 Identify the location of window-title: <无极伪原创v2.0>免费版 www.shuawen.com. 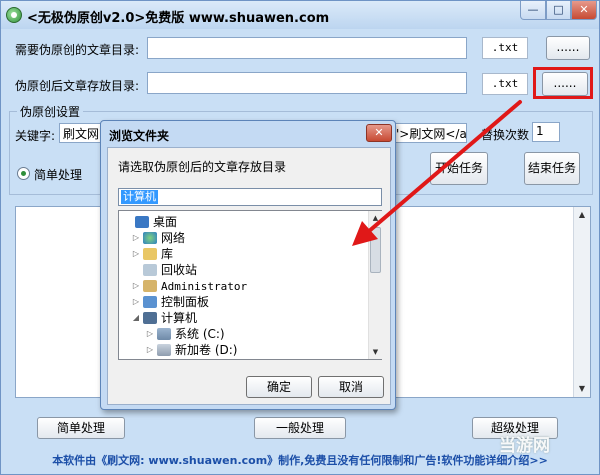
(178, 18).